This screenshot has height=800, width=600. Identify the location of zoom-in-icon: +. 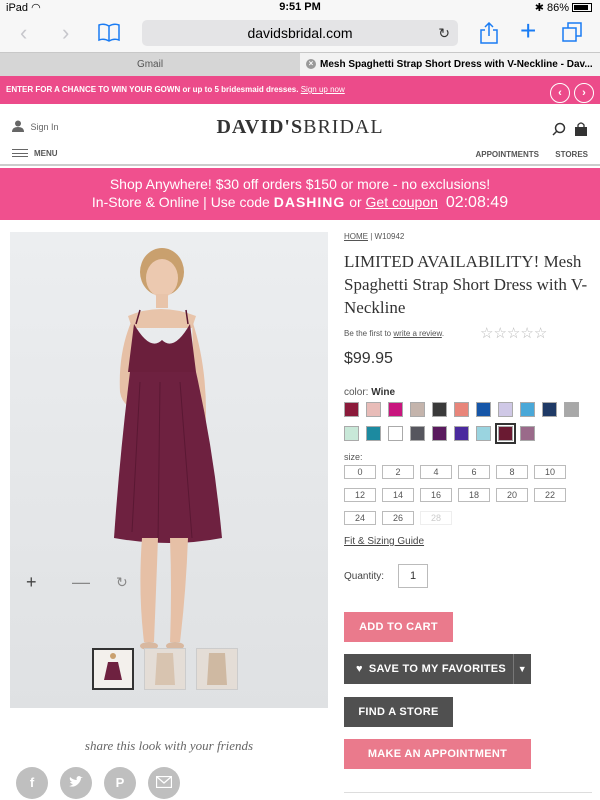
(31, 582).